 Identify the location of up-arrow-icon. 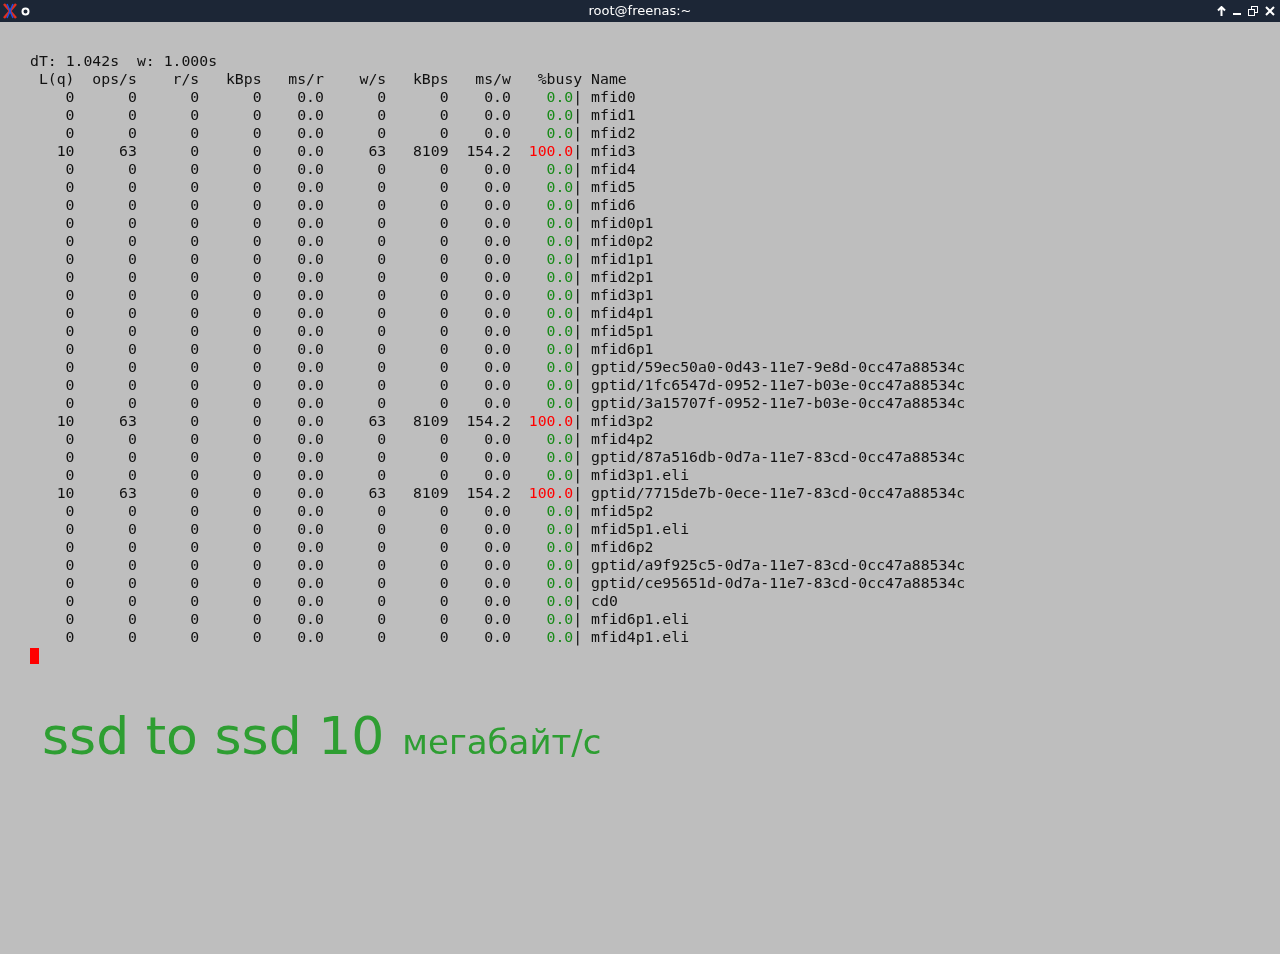
(1221, 11).